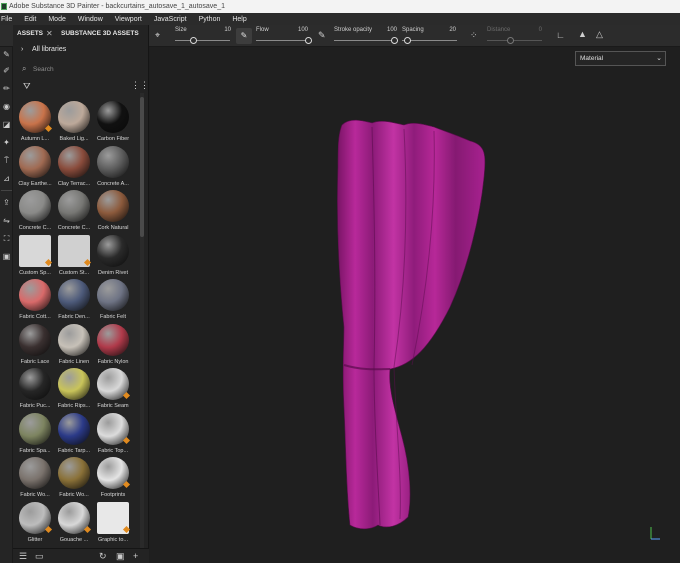 Image resolution: width=680 pixels, height=563 pixels. Describe the element at coordinates (81, 52) in the screenshot. I see `library-selector: › All libraries` at that location.